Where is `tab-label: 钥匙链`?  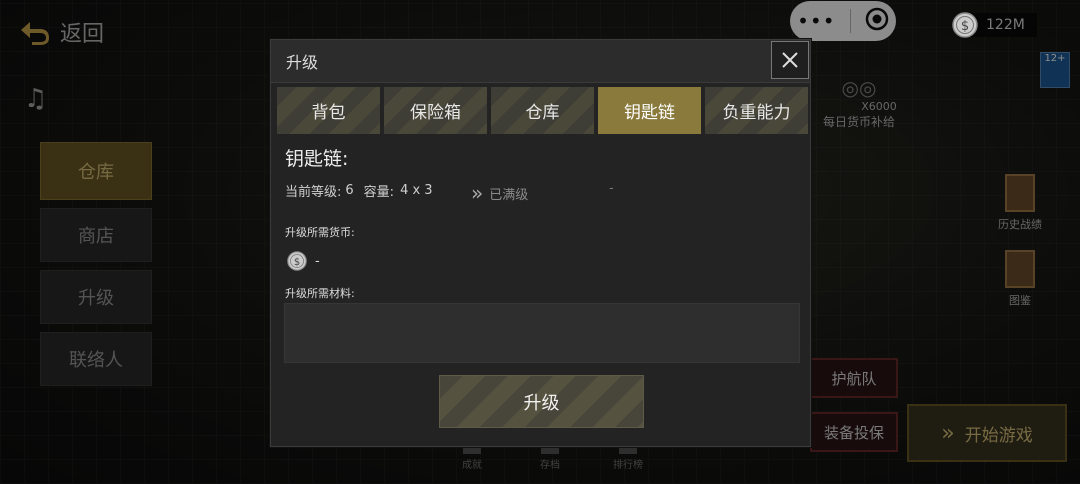 tab-label: 钥匙链 is located at coordinates (649, 113).